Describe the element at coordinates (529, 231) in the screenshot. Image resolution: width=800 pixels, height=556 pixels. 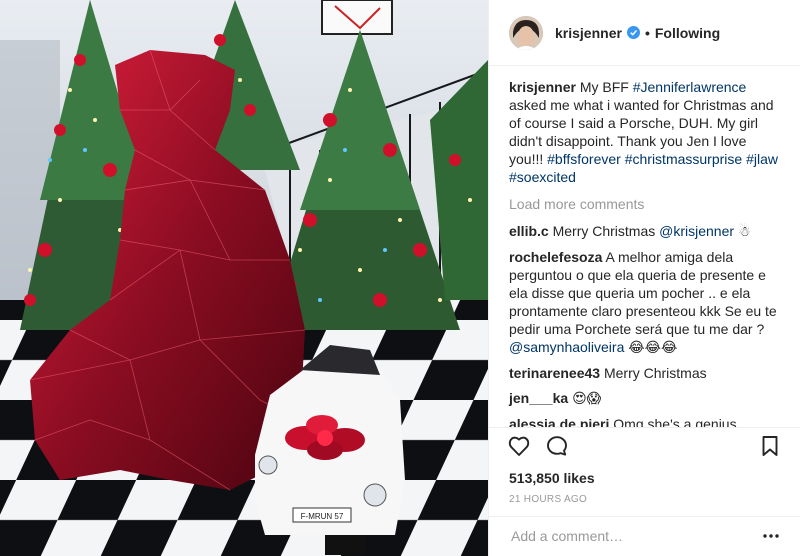
I see `comment-username: ellib.c` at that location.